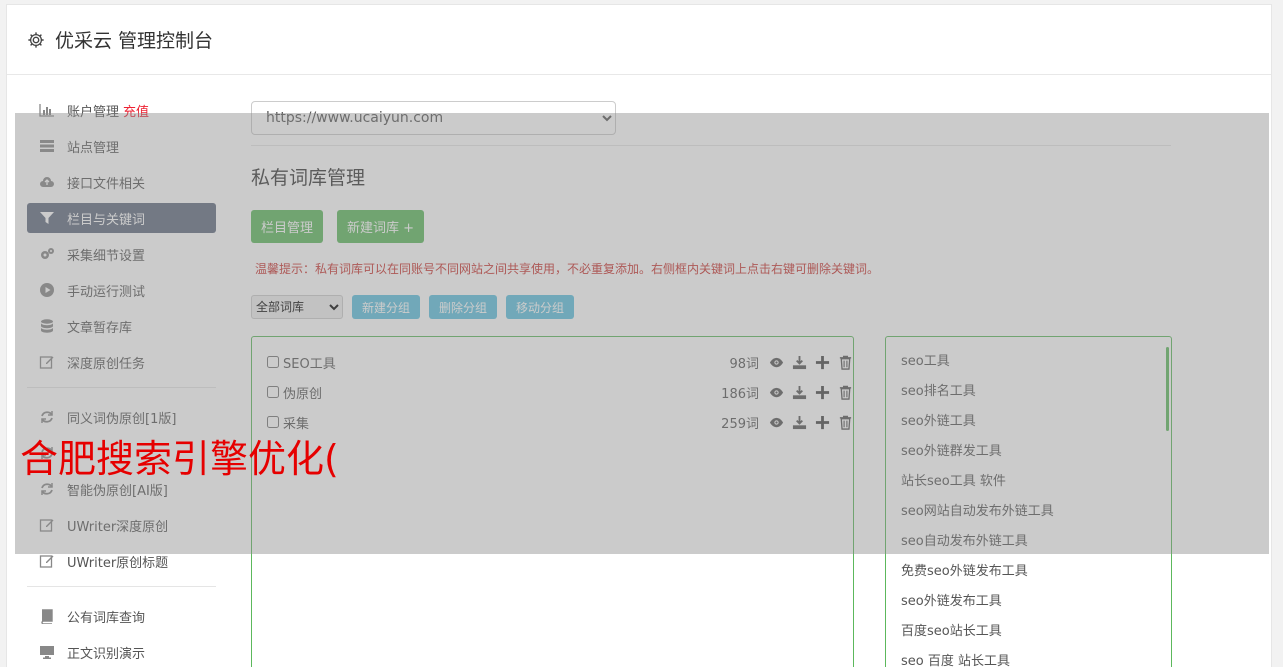  I want to click on list-item: seo外链发布工具, so click(1028, 602).